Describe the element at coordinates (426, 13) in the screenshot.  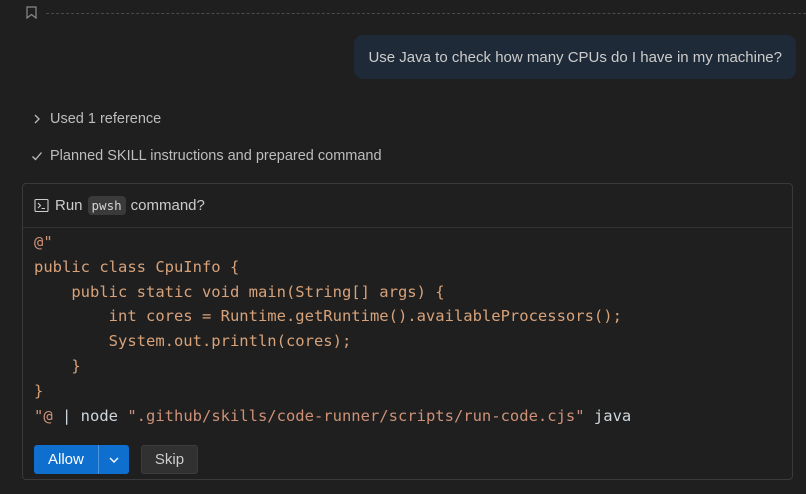
I see `divider` at that location.